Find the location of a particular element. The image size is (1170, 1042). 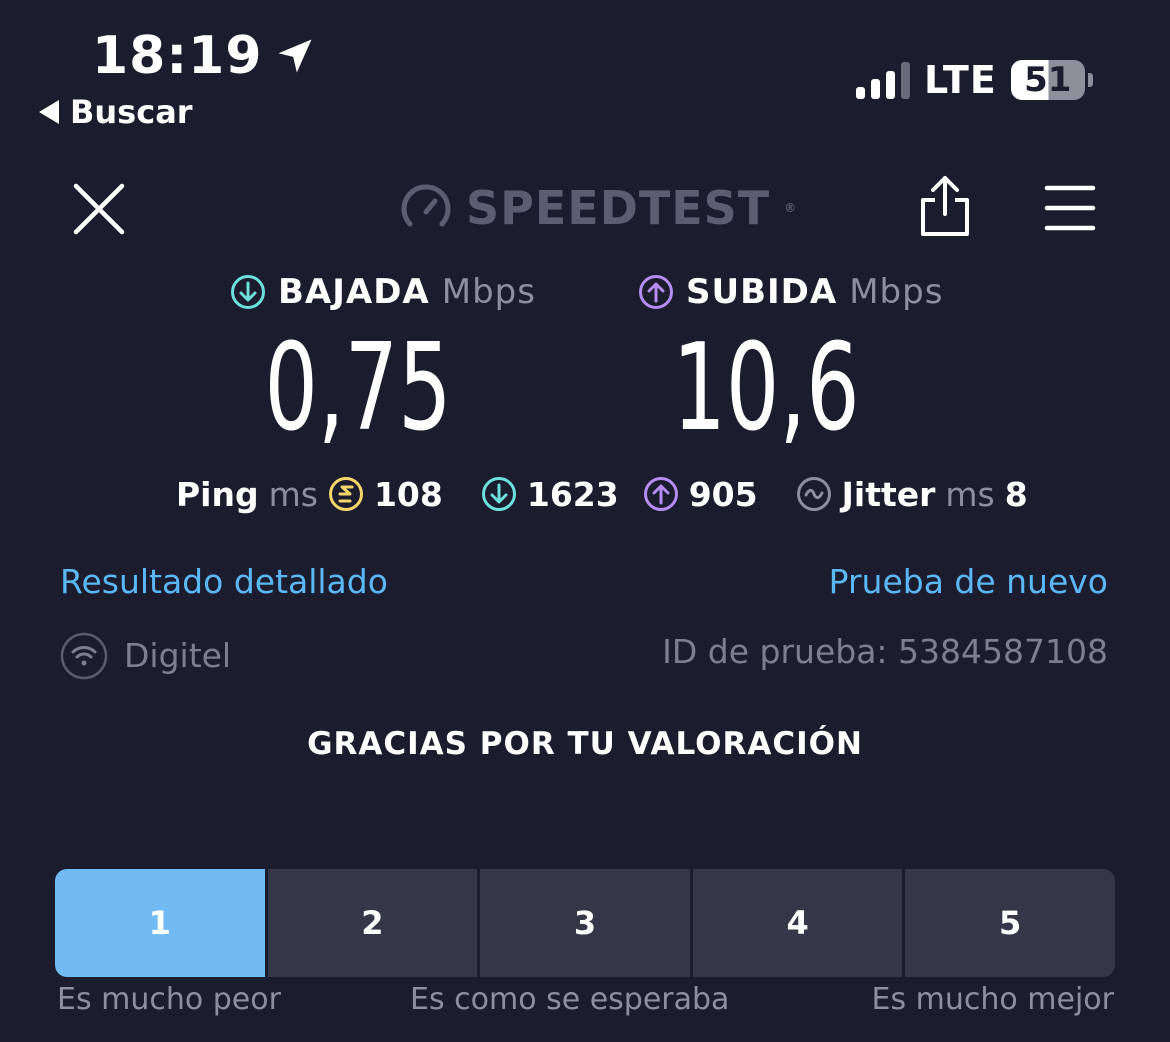

latency-stats: Ping ms 108 1623 905 Jitter ms 8 is located at coordinates (602, 494).